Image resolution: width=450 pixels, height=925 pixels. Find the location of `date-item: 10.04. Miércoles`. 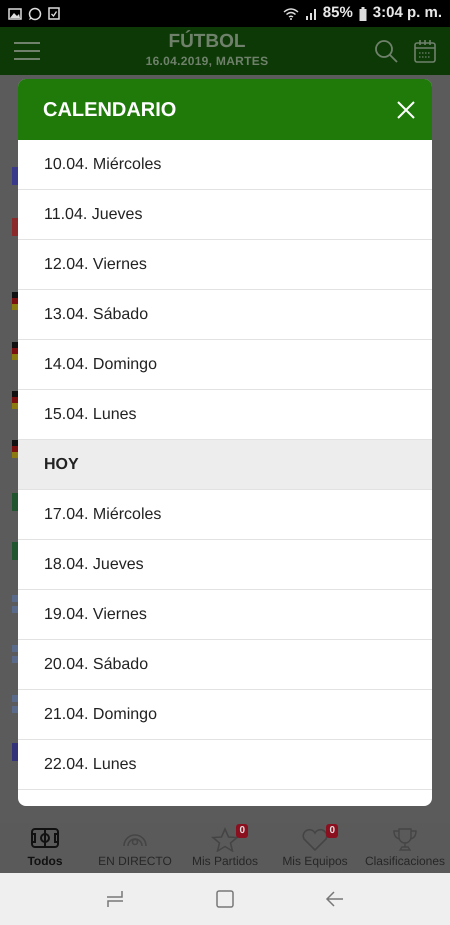

date-item: 10.04. Miércoles is located at coordinates (225, 165).